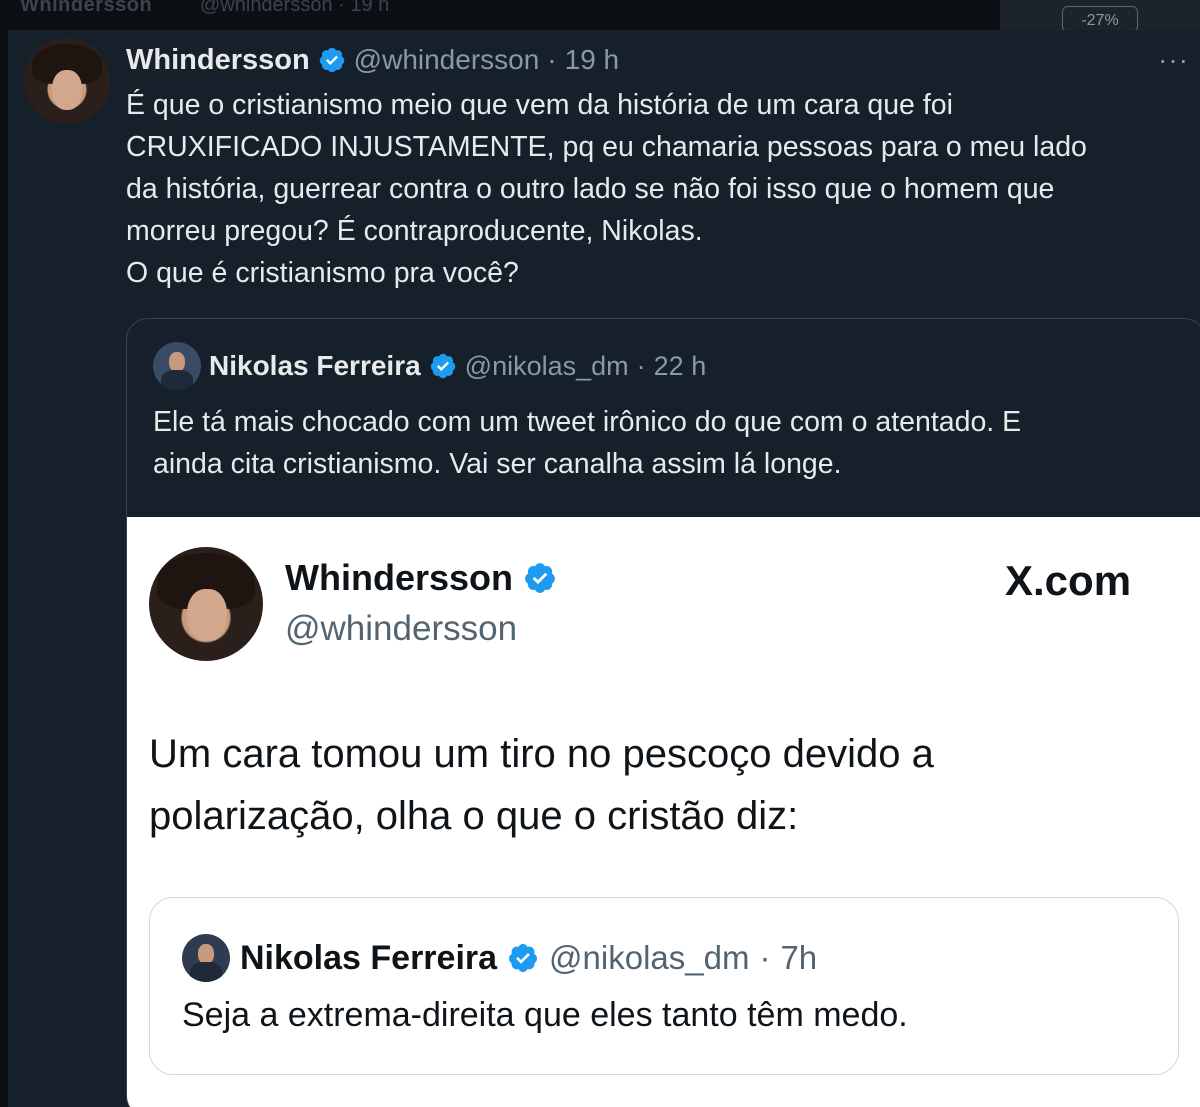 This screenshot has width=1200, height=1107. I want to click on inner-avatar-body, so click(206, 972).